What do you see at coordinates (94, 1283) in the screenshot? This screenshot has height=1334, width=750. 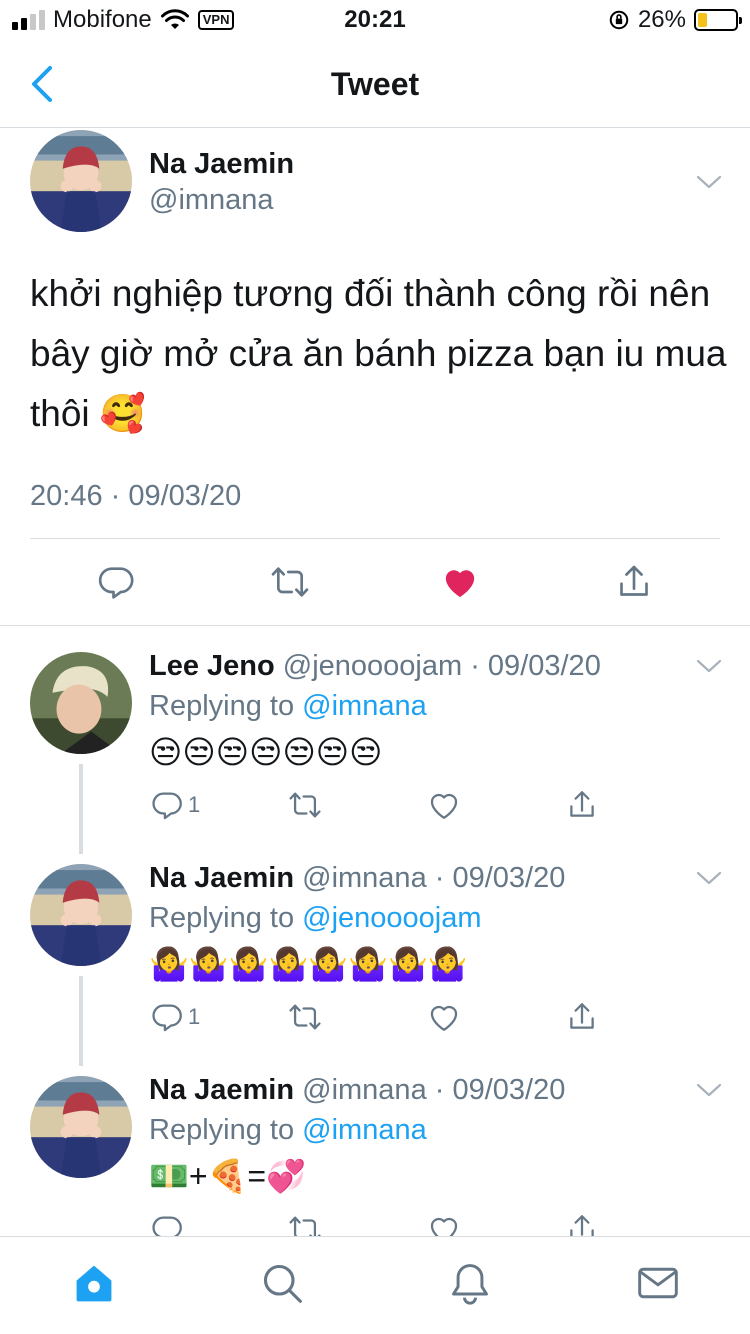 I see `home-icon` at bounding box center [94, 1283].